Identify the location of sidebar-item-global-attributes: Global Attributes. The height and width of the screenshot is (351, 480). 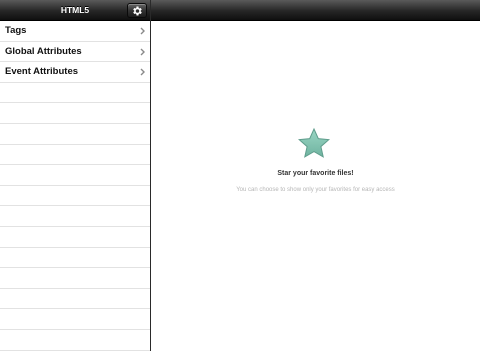
(75, 52).